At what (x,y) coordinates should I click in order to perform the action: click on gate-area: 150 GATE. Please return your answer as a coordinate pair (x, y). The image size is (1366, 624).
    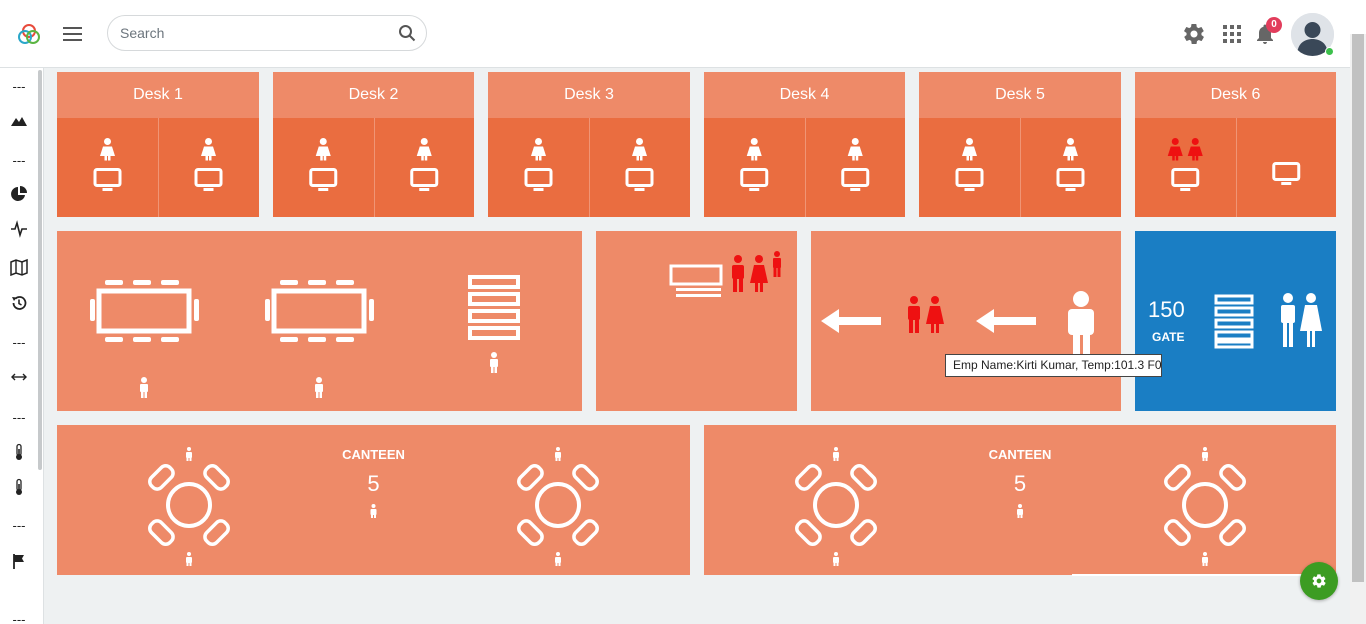
    Looking at the image, I should click on (1235, 321).